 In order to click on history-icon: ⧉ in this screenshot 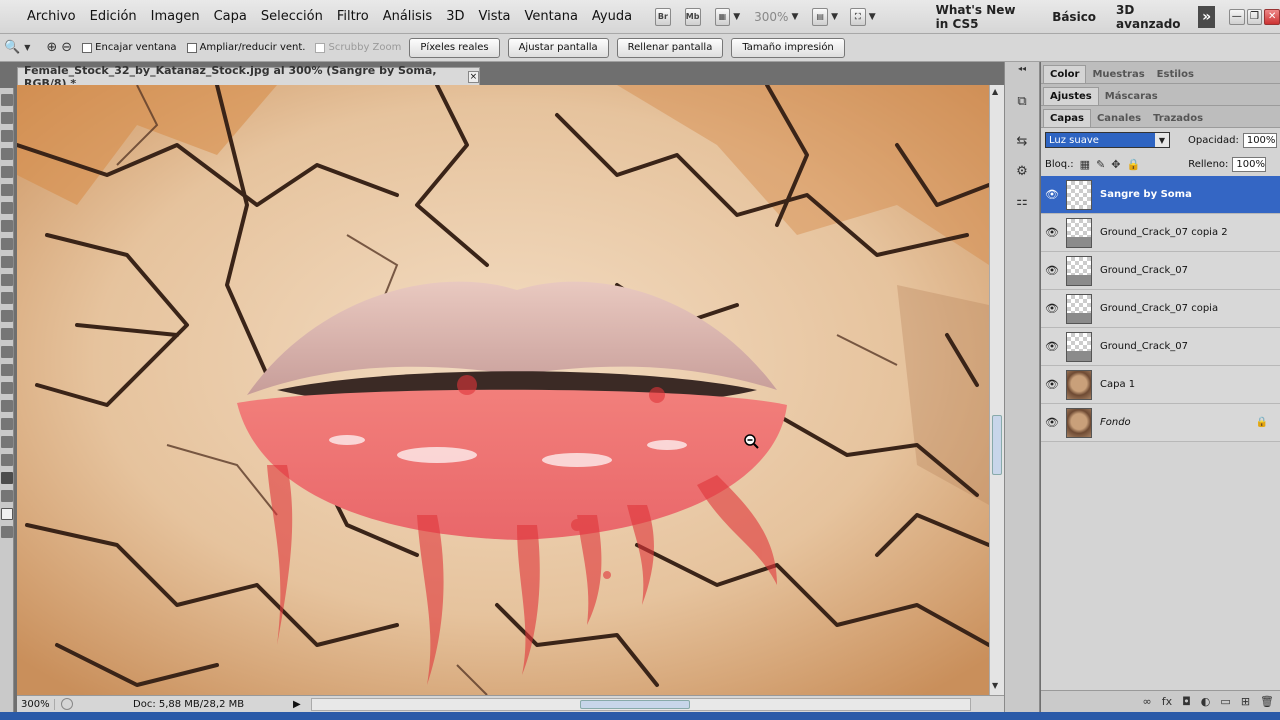, I will do `click(1022, 104)`.